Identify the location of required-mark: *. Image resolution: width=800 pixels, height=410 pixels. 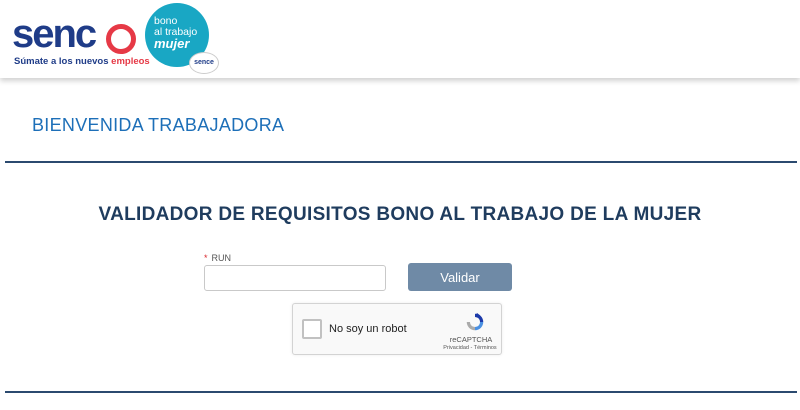
(206, 258).